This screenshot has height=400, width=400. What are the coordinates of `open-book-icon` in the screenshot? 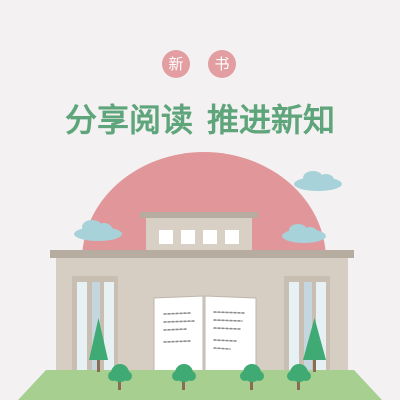 It's located at (205, 334).